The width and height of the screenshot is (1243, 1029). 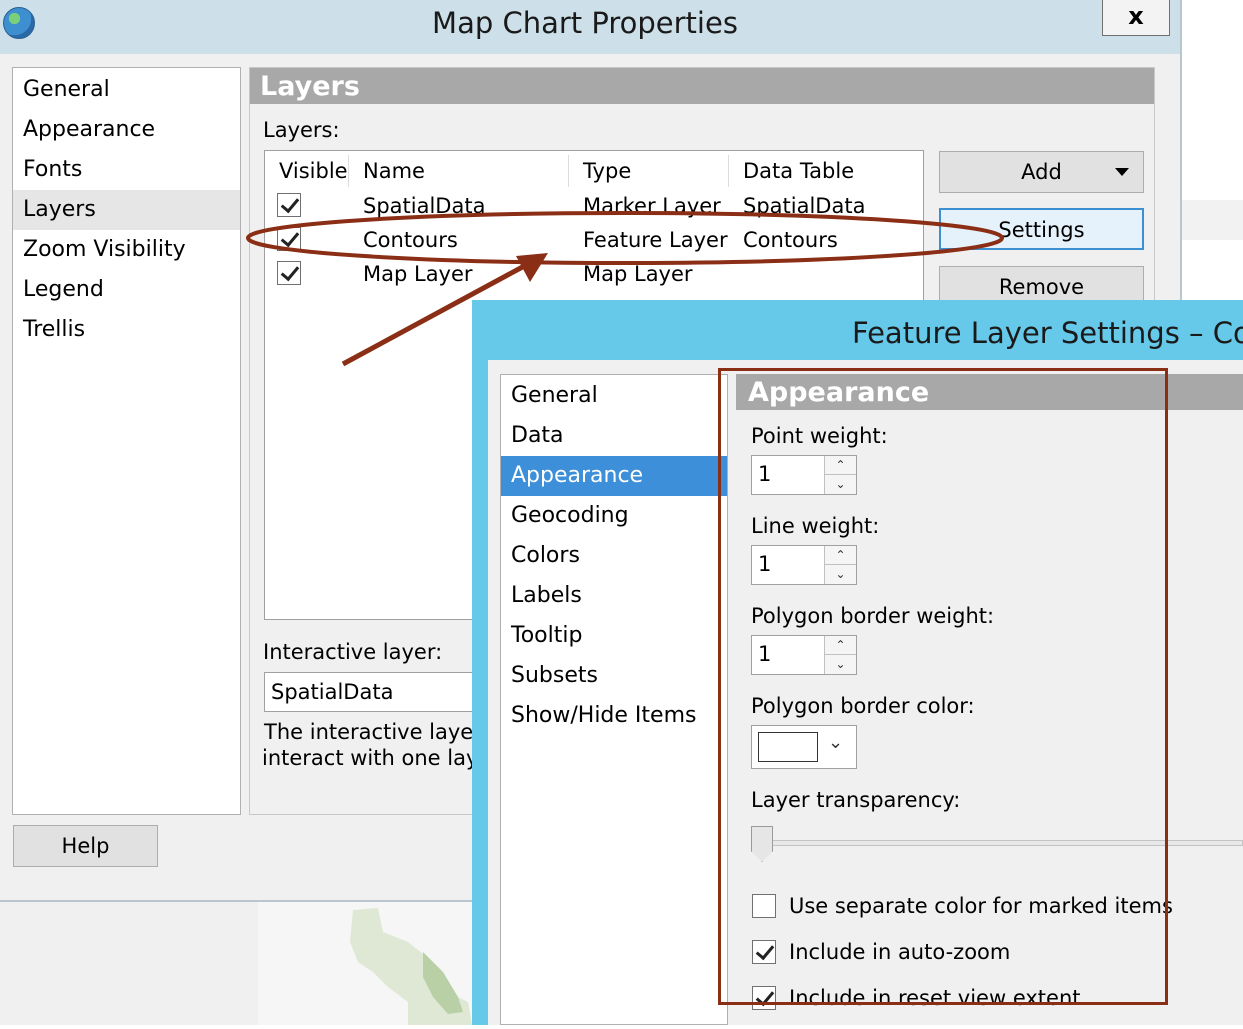 I want to click on interactive-description-line2: interact with one layer, so click(x=381, y=758).